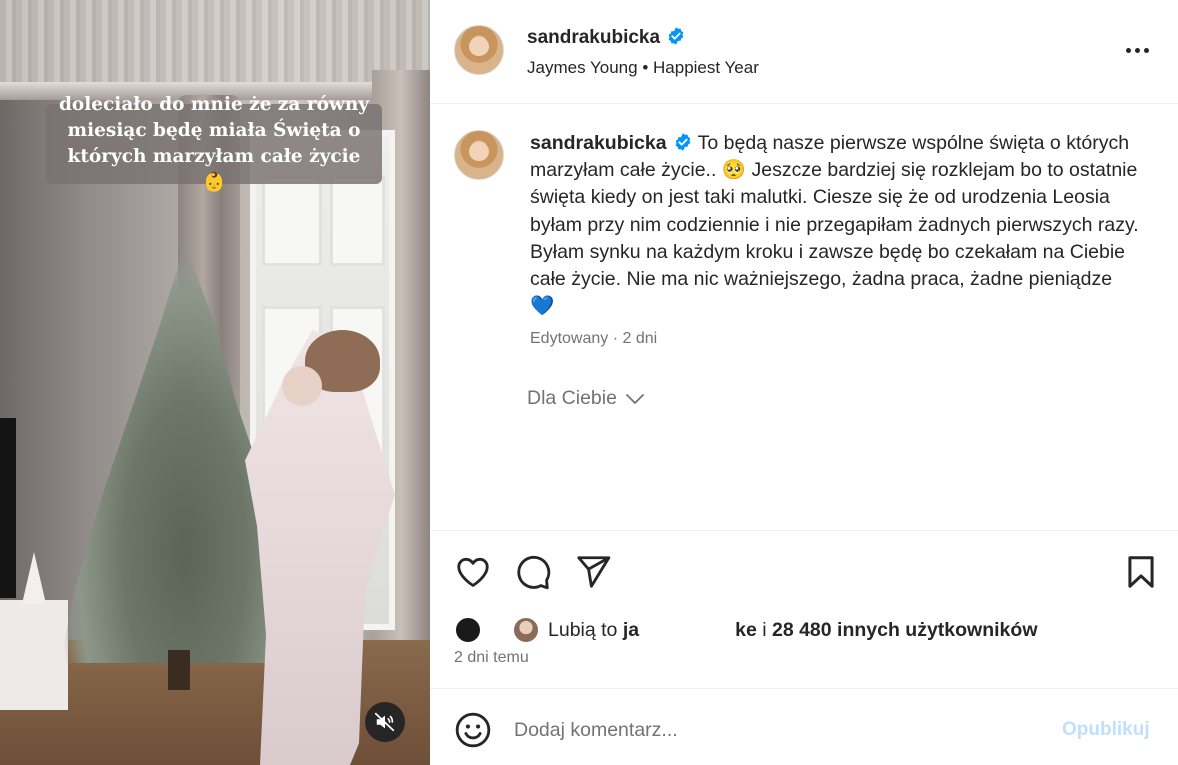 The image size is (1178, 765). I want to click on tv-cabinet, so click(34, 655).